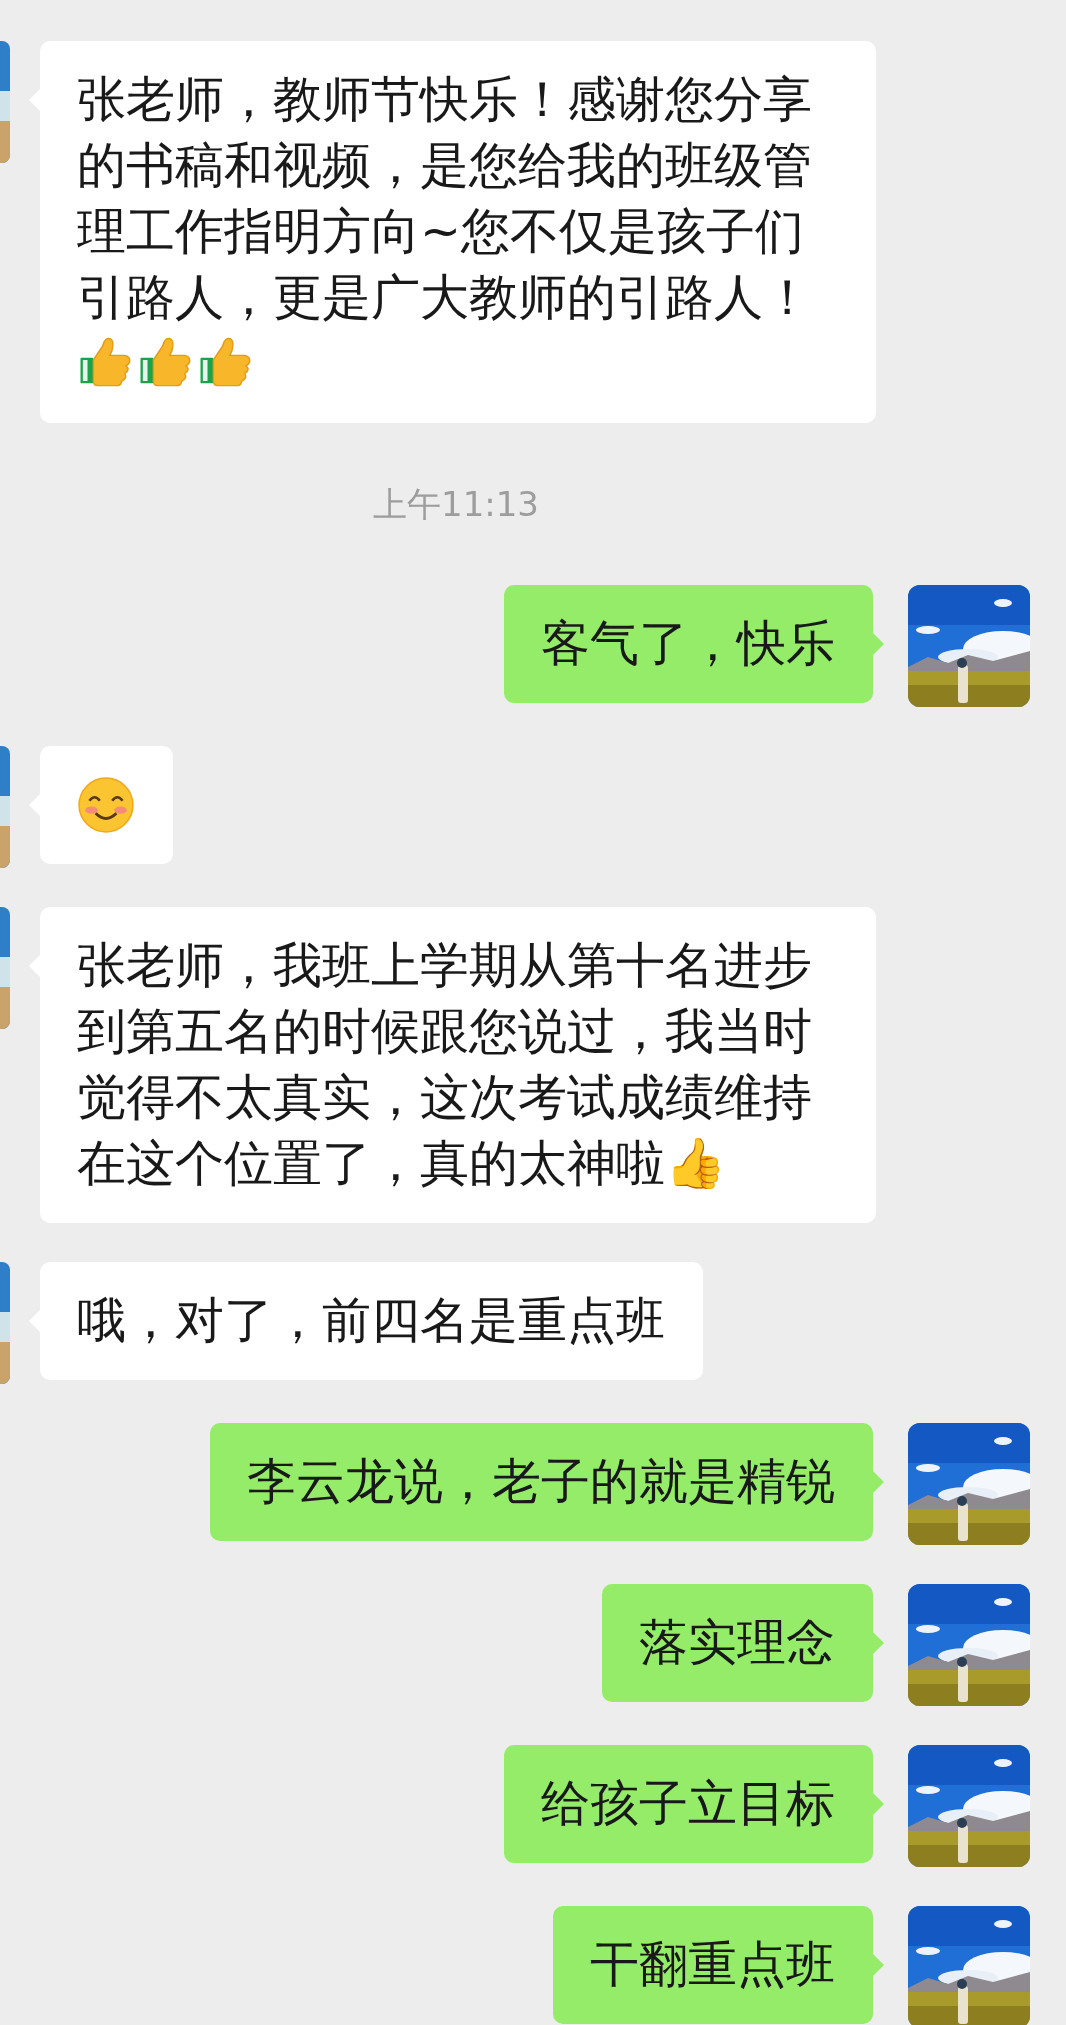 The width and height of the screenshot is (1066, 2025). I want to click on timestamp: 上午11:13, so click(456, 504).